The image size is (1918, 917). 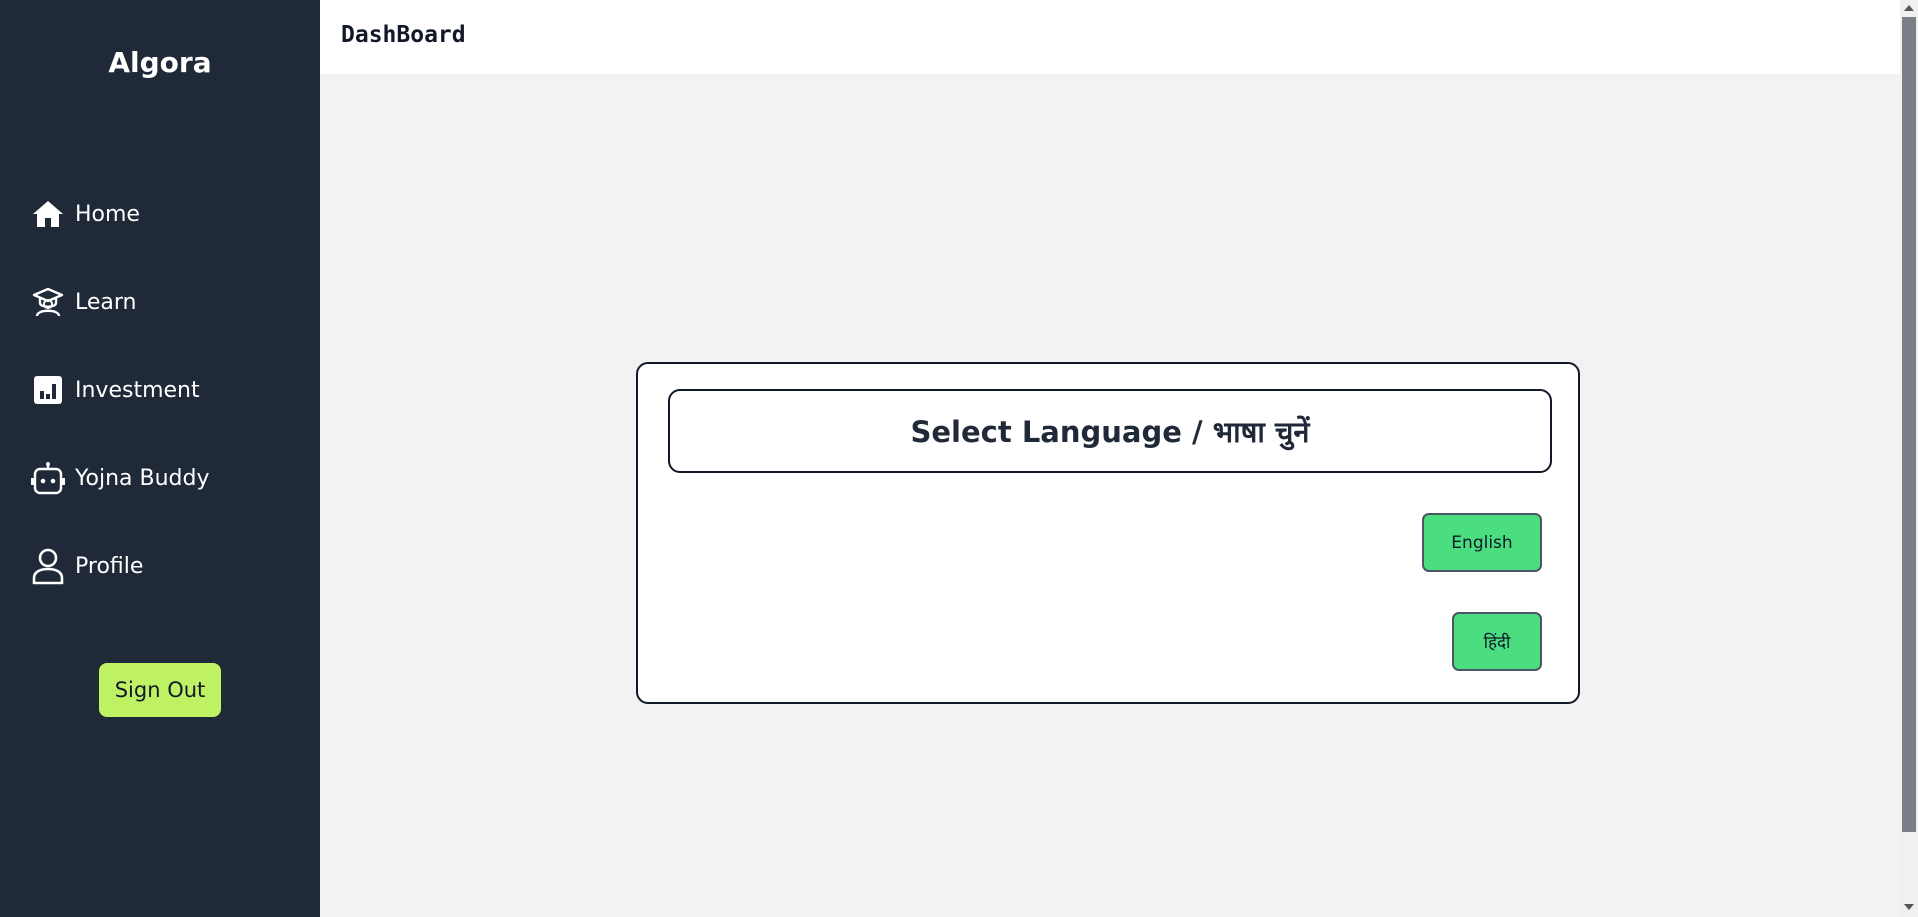 I want to click on sidebar-item-label: Profile, so click(x=109, y=566).